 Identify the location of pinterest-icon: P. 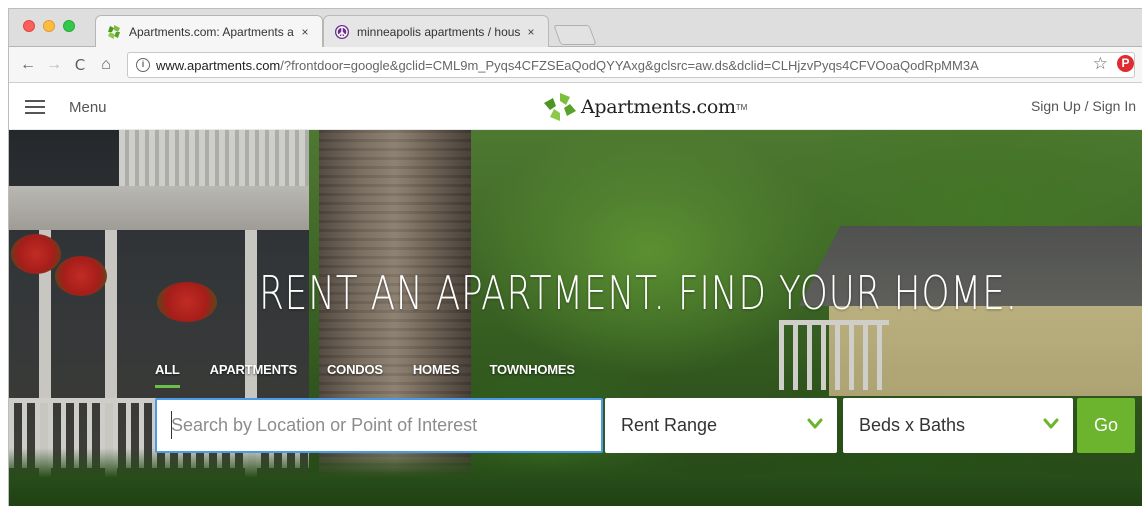
(1125, 63).